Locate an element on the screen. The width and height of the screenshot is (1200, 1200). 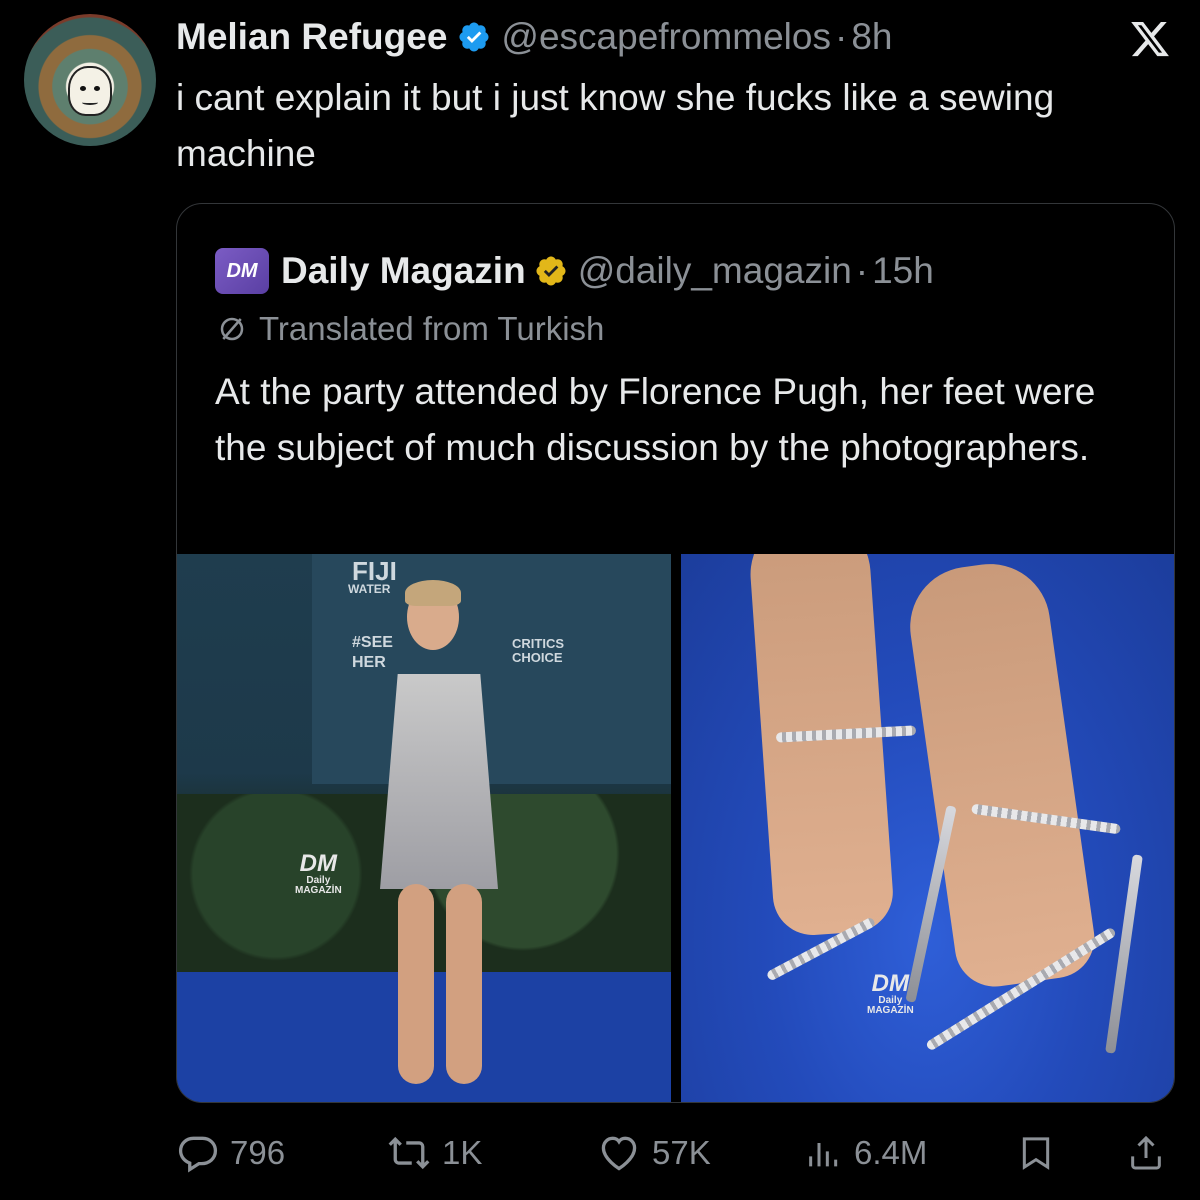
silver-dress is located at coordinates (439, 781).